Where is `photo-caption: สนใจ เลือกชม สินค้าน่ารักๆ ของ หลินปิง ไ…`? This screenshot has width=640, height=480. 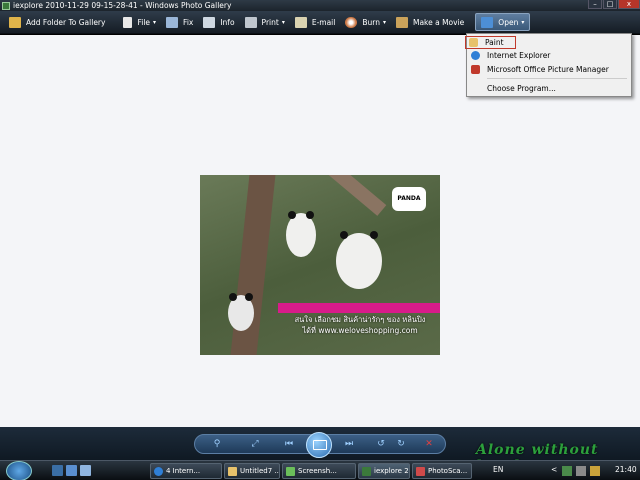 photo-caption: สนใจ เลือกชม สินค้าน่ารักๆ ของ หลินปิง ไ… is located at coordinates (360, 325).